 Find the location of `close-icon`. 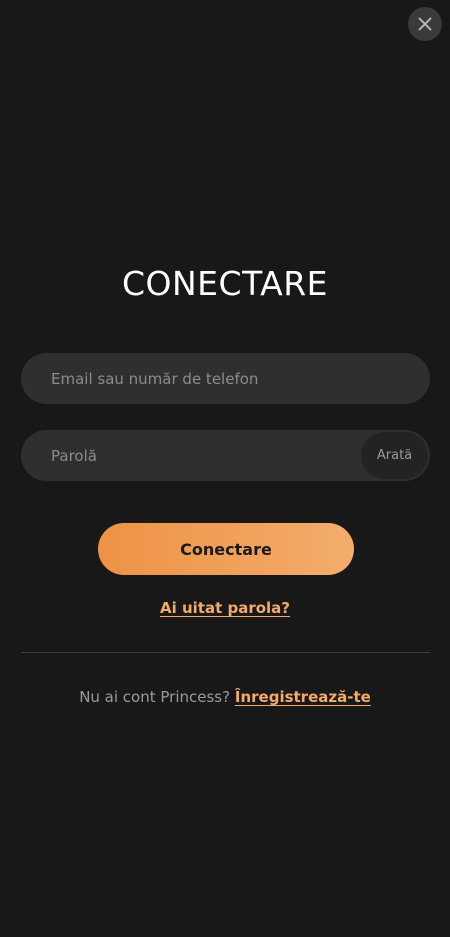

close-icon is located at coordinates (425, 24).